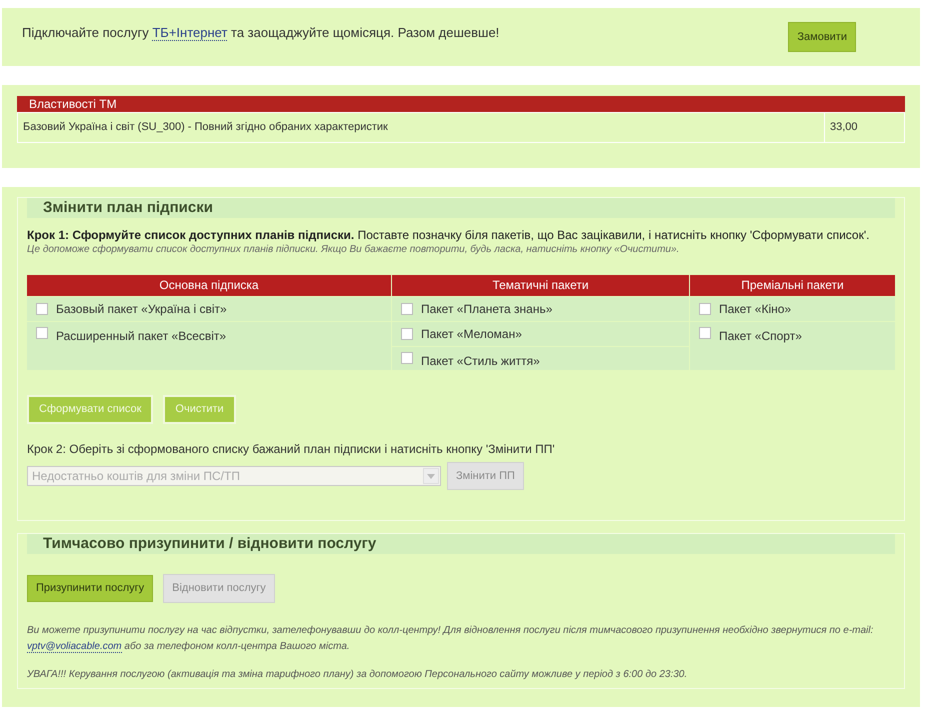  What do you see at coordinates (74, 647) in the screenshot?
I see `email-link: vptv@voliacable.com` at bounding box center [74, 647].